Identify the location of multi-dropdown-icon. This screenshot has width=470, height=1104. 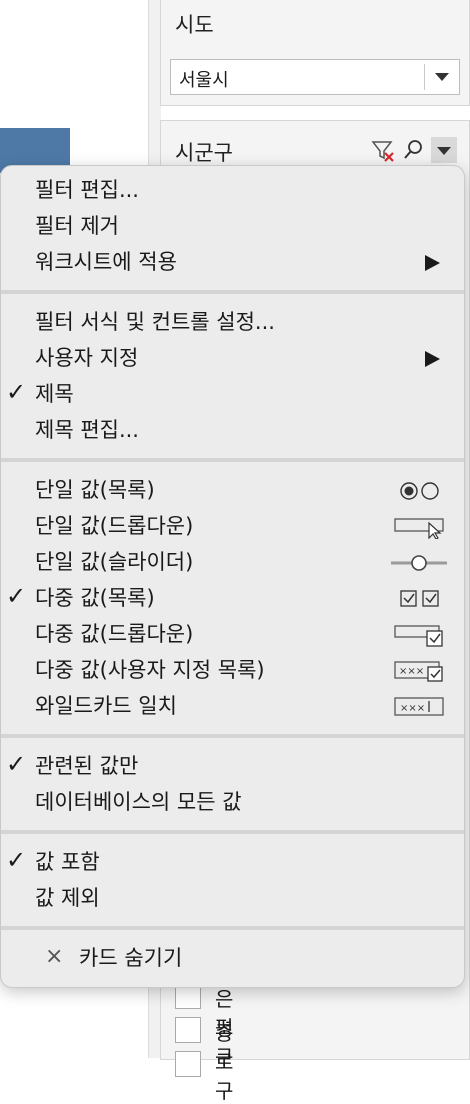
(418, 636).